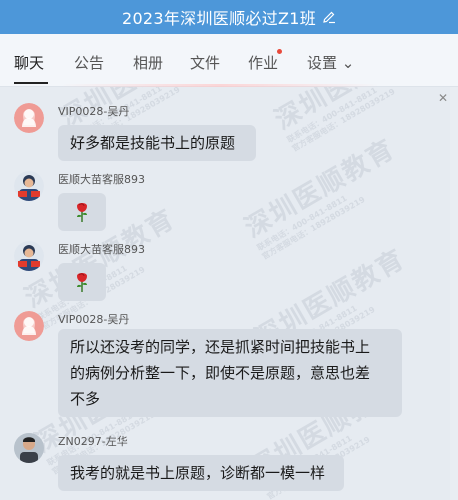 Image resolution: width=458 pixels, height=500 pixels. Describe the element at coordinates (219, 18) in the screenshot. I see `group-title: 2023年深圳医顺必过Z1班` at that location.